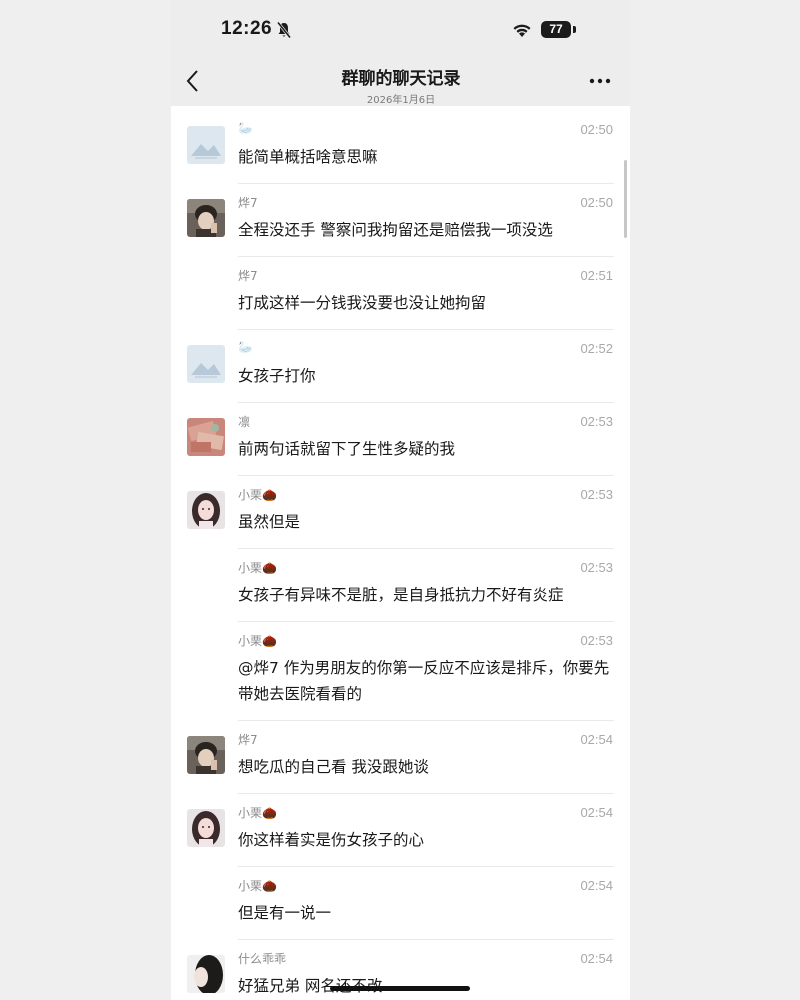 The height and width of the screenshot is (1000, 800). What do you see at coordinates (400, 365) in the screenshot?
I see `message-item: 🦢 02:52 女孩子打你` at bounding box center [400, 365].